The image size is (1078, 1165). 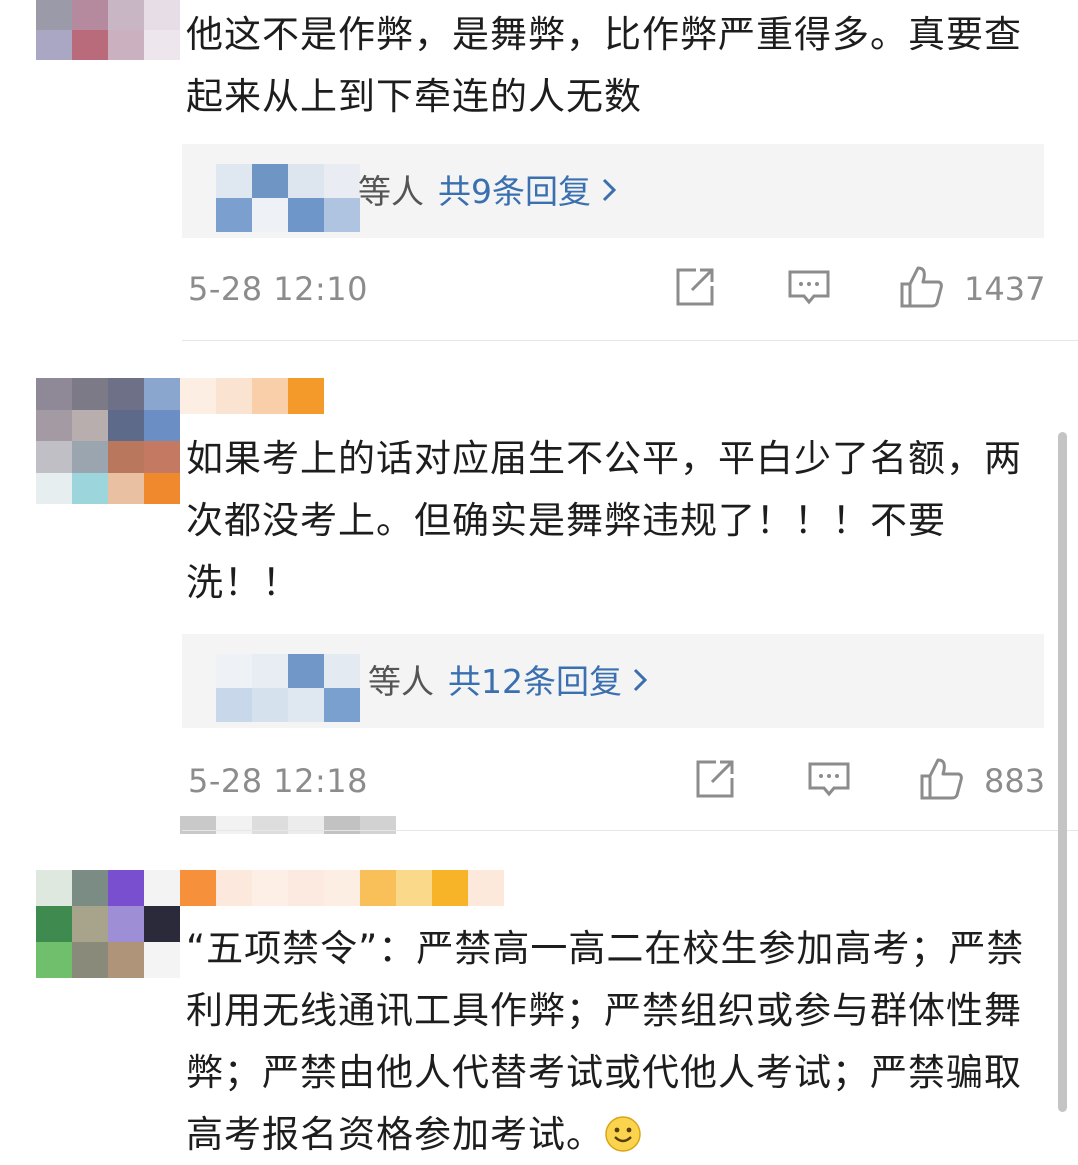 I want to click on reply-count-link: 共12条回复, so click(x=535, y=681).